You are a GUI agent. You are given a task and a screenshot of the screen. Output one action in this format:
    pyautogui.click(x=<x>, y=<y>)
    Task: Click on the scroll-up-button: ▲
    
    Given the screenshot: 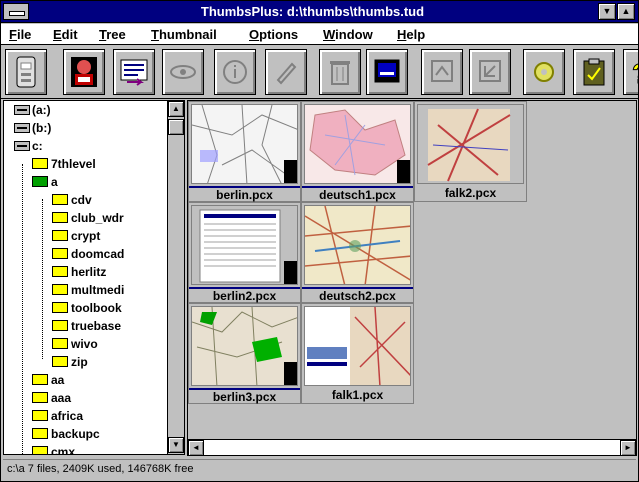 What is the action you would take?
    pyautogui.click(x=176, y=109)
    